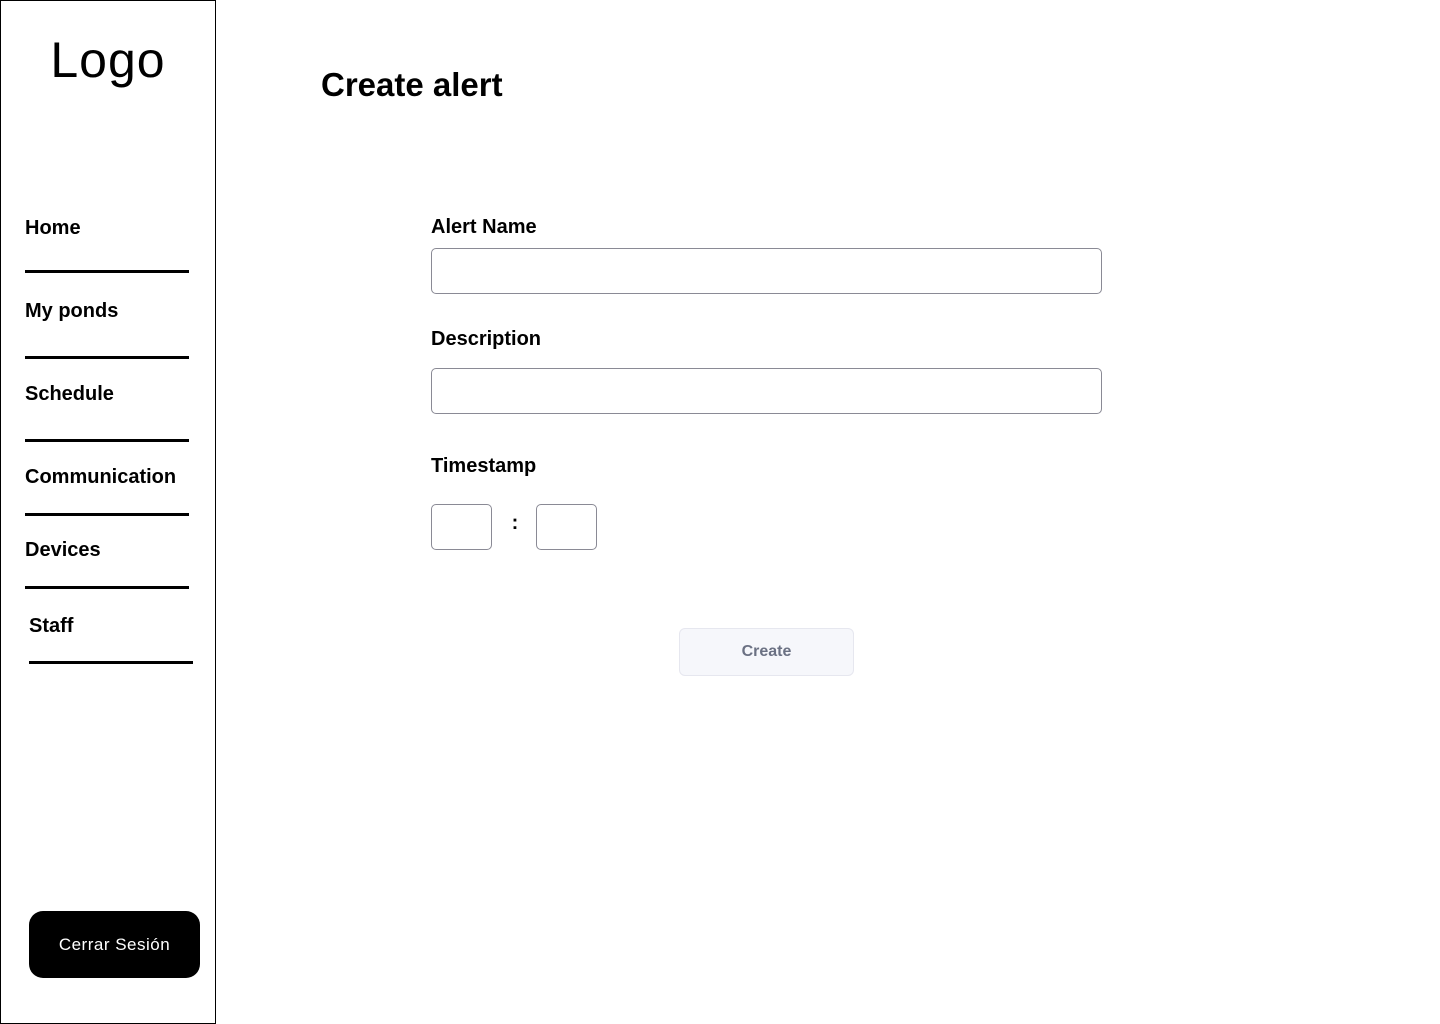 Image resolution: width=1440 pixels, height=1024 pixels. Describe the element at coordinates (63, 550) in the screenshot. I see `sidebar-item-devices: Devices` at that location.